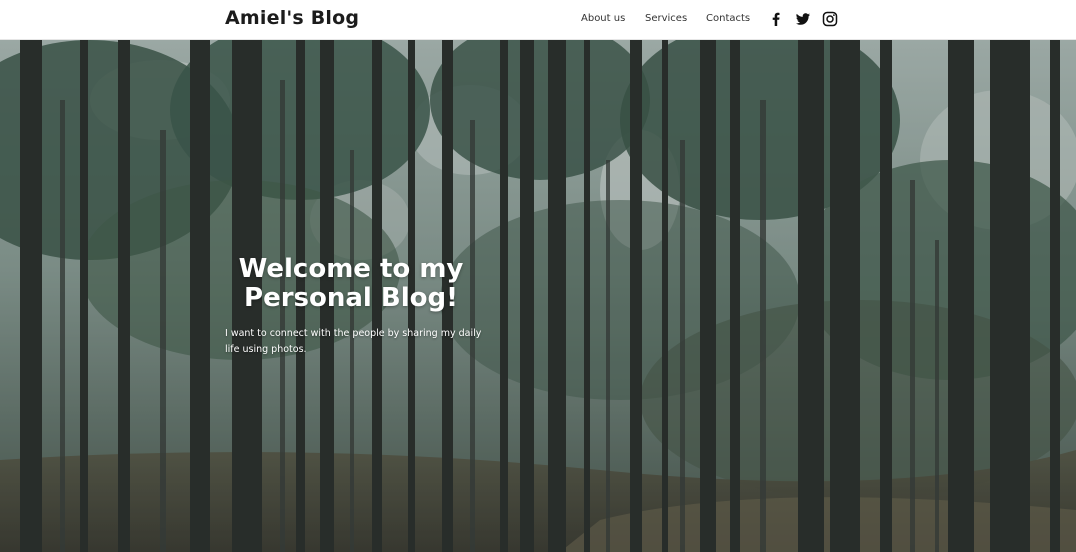  I want to click on nav-contacts: Contacts, so click(728, 18).